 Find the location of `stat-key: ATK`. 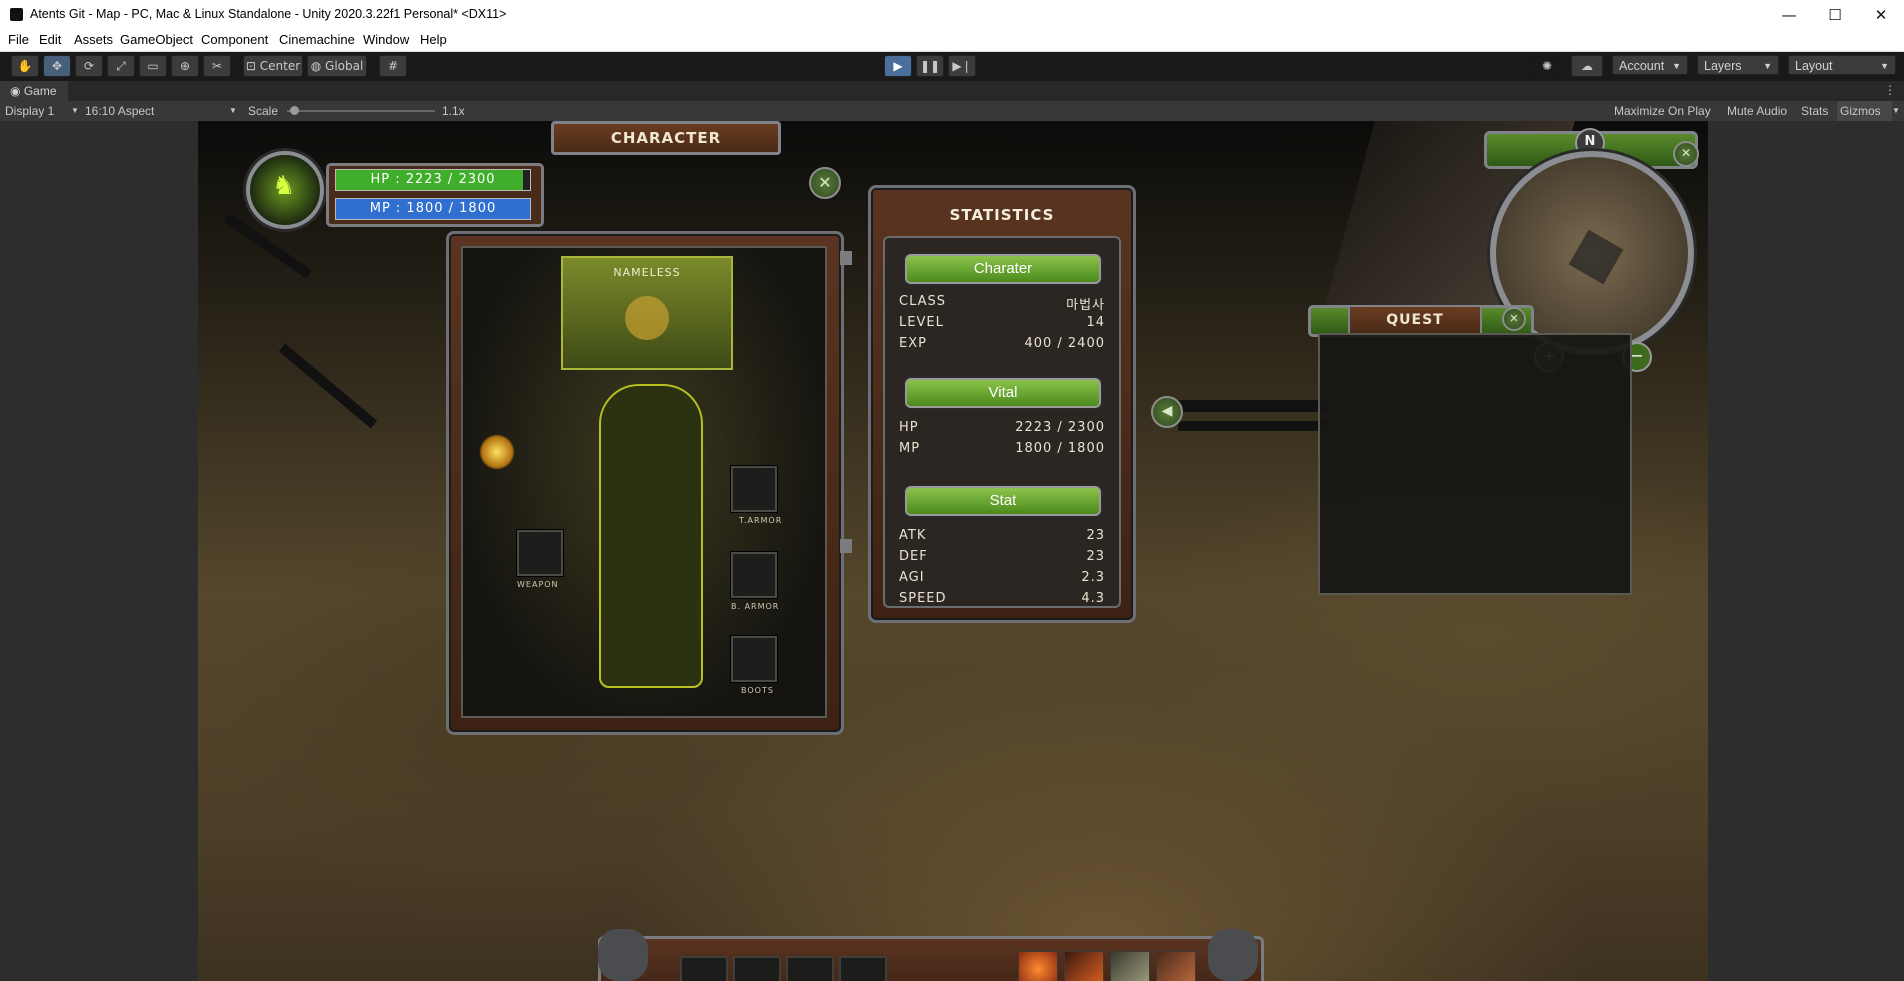

stat-key: ATK is located at coordinates (913, 535).